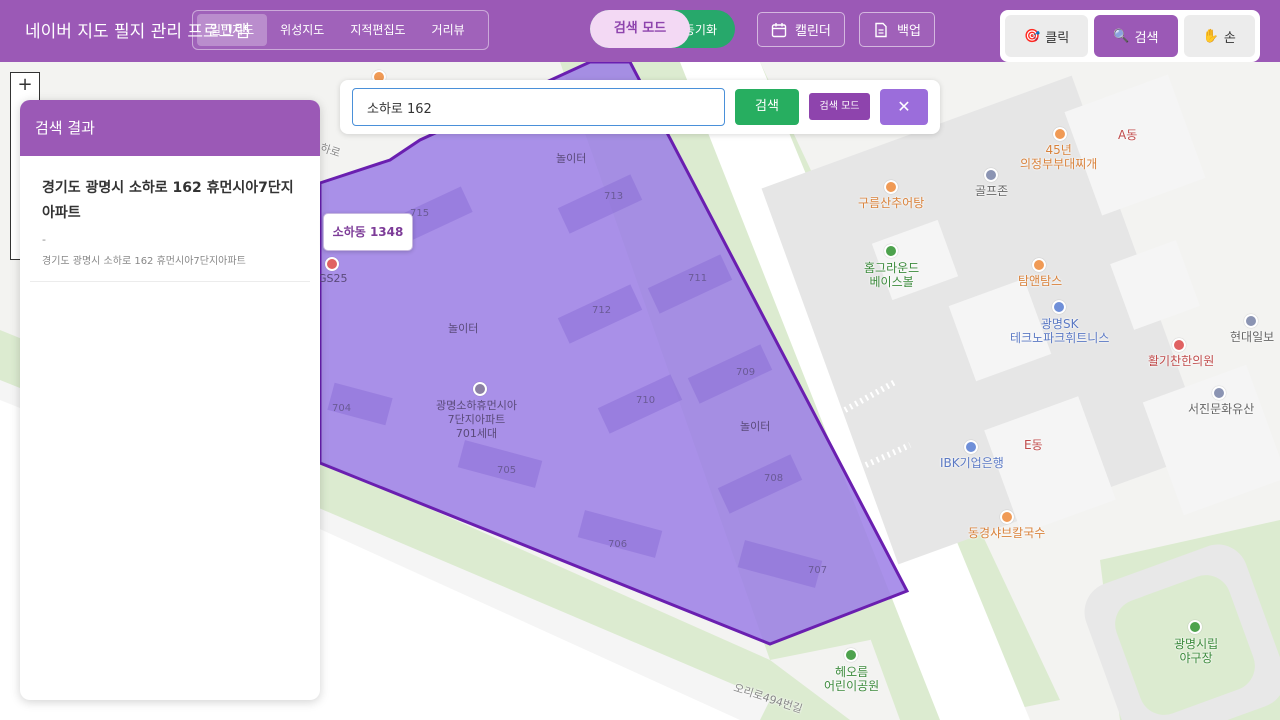 Image resolution: width=1280 pixels, height=720 pixels. What do you see at coordinates (818, 570) in the screenshot?
I see `building-number: 707` at bounding box center [818, 570].